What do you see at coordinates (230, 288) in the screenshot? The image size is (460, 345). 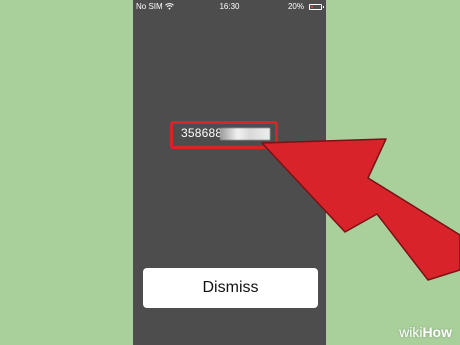 I see `dismiss-button: Dismiss` at bounding box center [230, 288].